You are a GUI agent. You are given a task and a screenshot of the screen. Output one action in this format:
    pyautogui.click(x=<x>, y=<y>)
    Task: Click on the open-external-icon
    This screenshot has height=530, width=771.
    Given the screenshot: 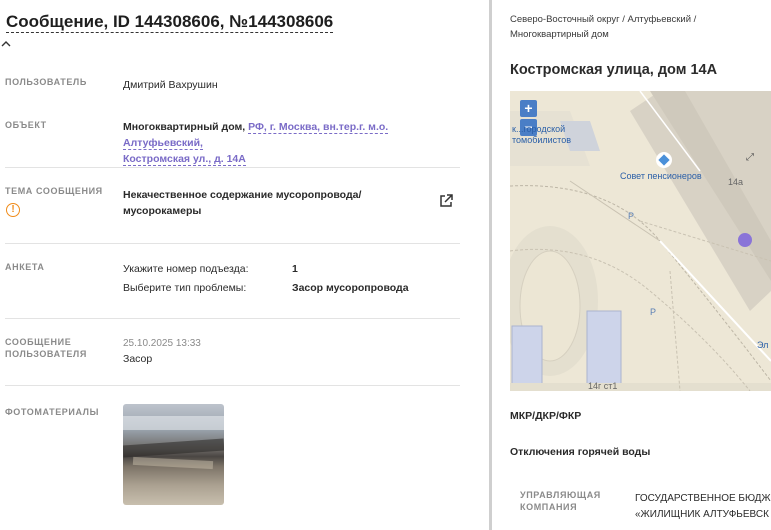 What is the action you would take?
    pyautogui.click(x=446, y=201)
    